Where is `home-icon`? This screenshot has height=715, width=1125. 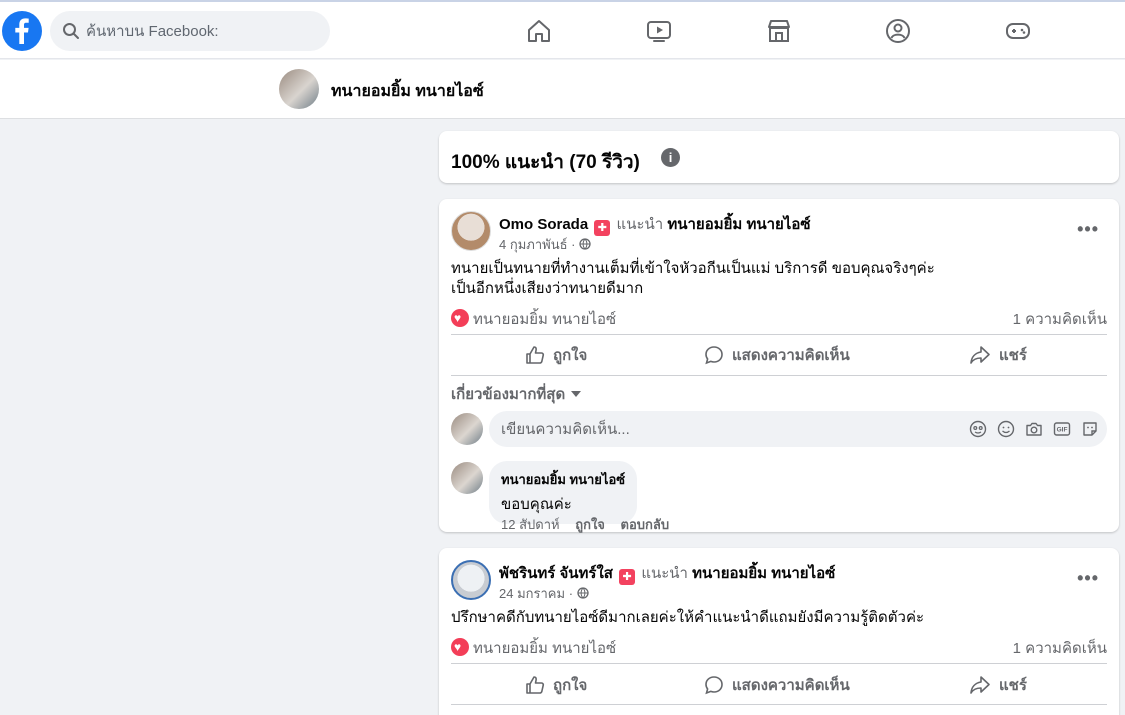
home-icon is located at coordinates (539, 31).